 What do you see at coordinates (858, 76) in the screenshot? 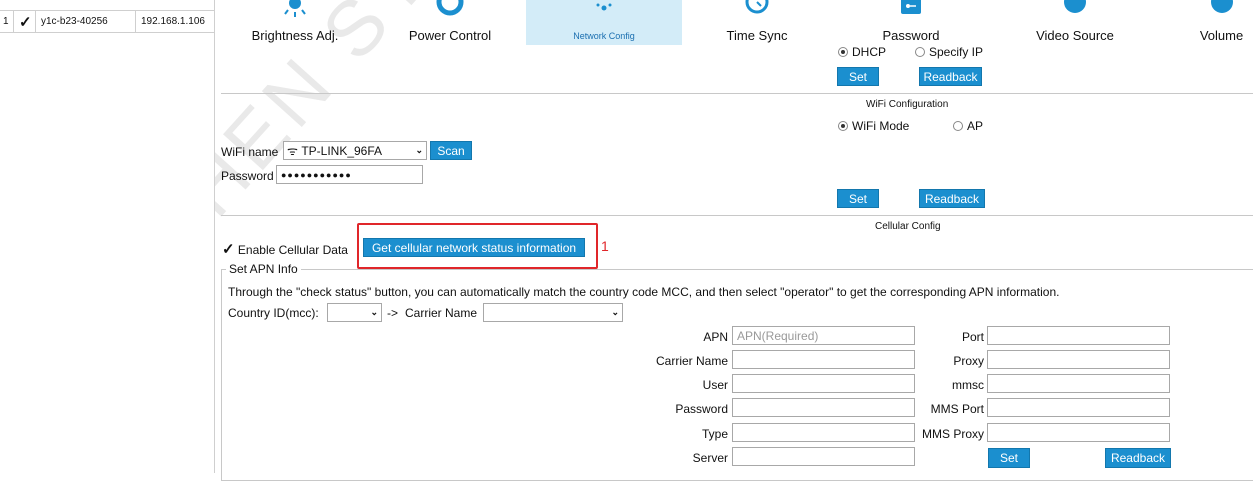
I see `ip-set-button: Set` at bounding box center [858, 76].